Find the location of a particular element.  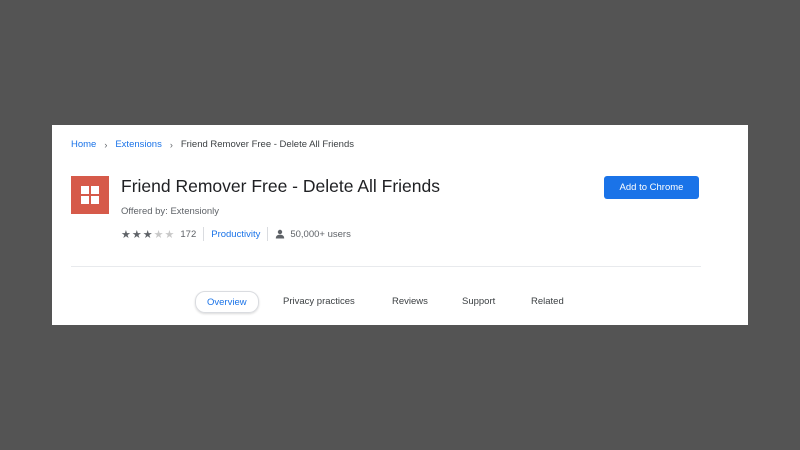

extension-meta: ★★★★★ 172 Productivity 50,000+ users is located at coordinates (236, 234).